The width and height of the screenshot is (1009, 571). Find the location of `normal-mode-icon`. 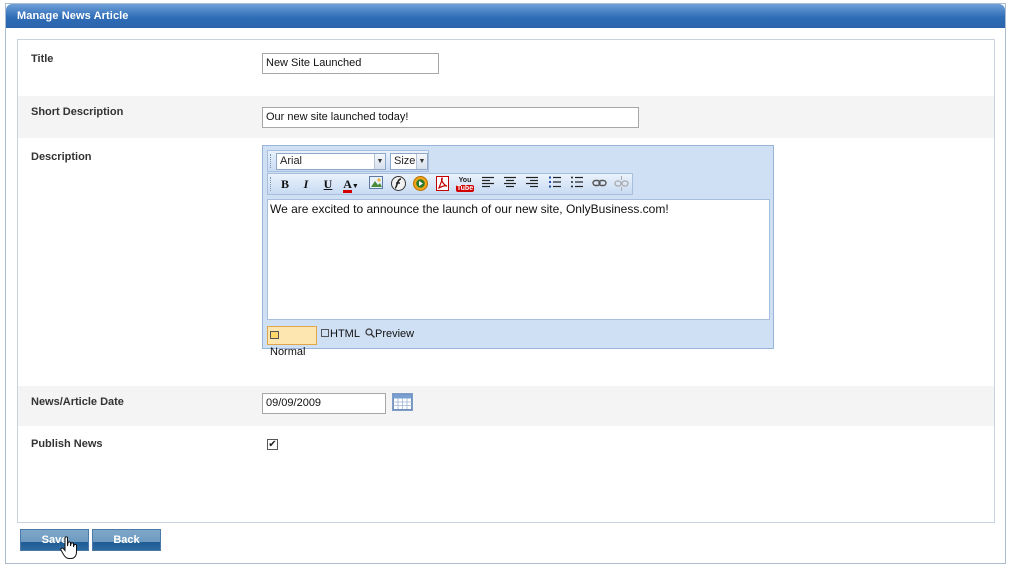

normal-mode-icon is located at coordinates (274, 335).